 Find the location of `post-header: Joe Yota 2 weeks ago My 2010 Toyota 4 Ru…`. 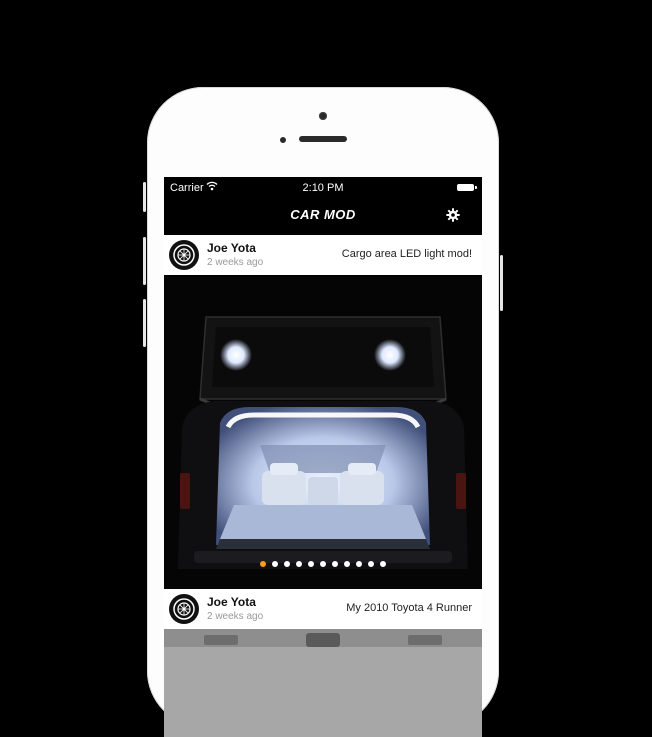

post-header: Joe Yota 2 weeks ago My 2010 Toyota 4 Ru… is located at coordinates (323, 609).